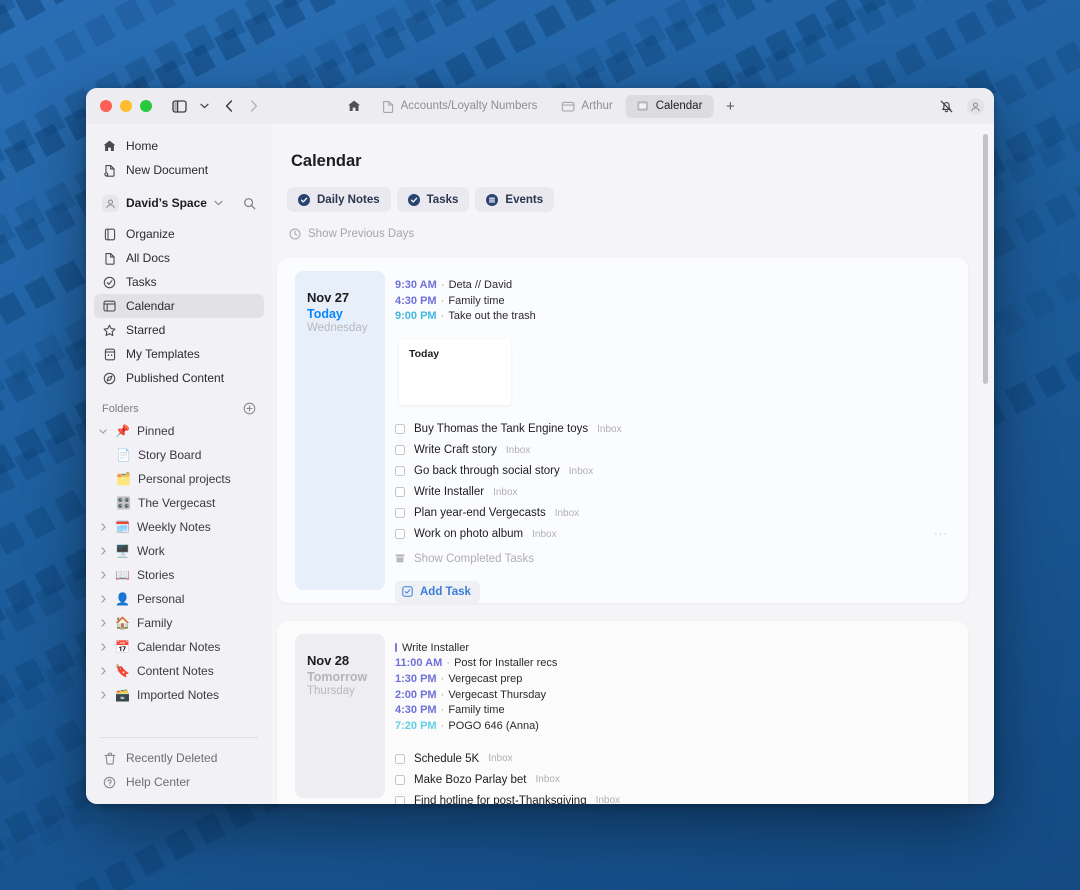 The height and width of the screenshot is (890, 1080). I want to click on sidebar-item-tasks: Tasks, so click(179, 282).